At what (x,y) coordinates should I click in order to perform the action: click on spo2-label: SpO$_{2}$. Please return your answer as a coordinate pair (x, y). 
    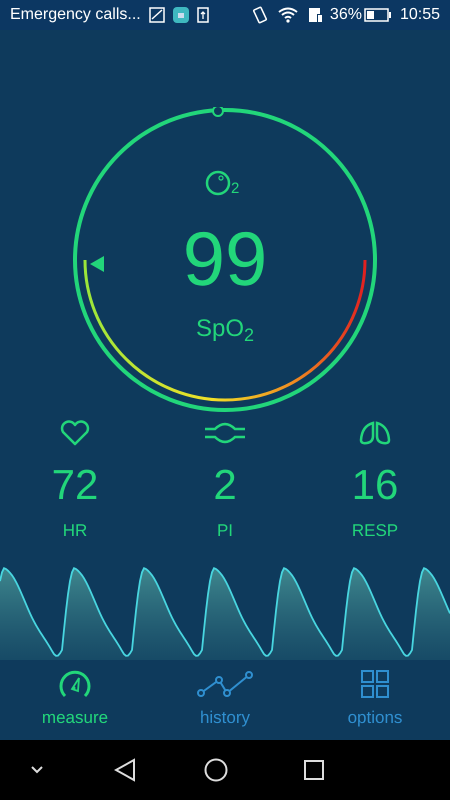
    Looking at the image, I should click on (225, 329).